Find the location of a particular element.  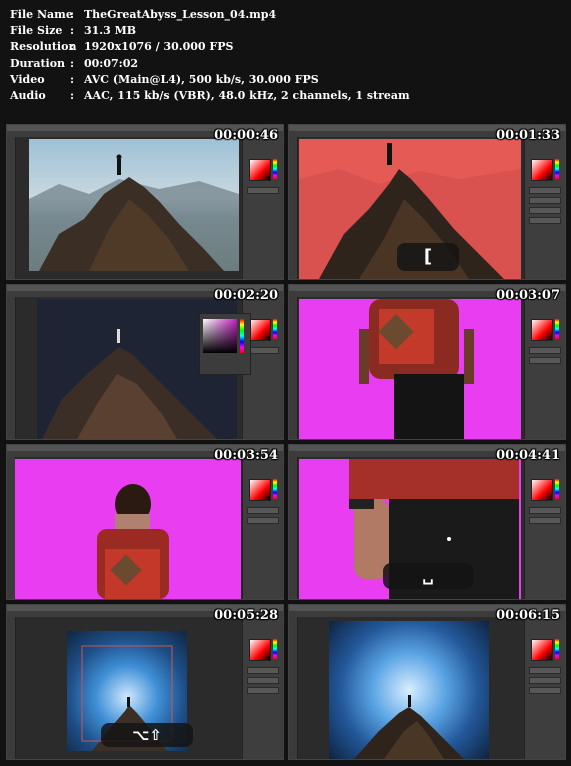

file-name-value: TheGreatAbyss_Lesson_04.mp4 is located at coordinates (180, 14).